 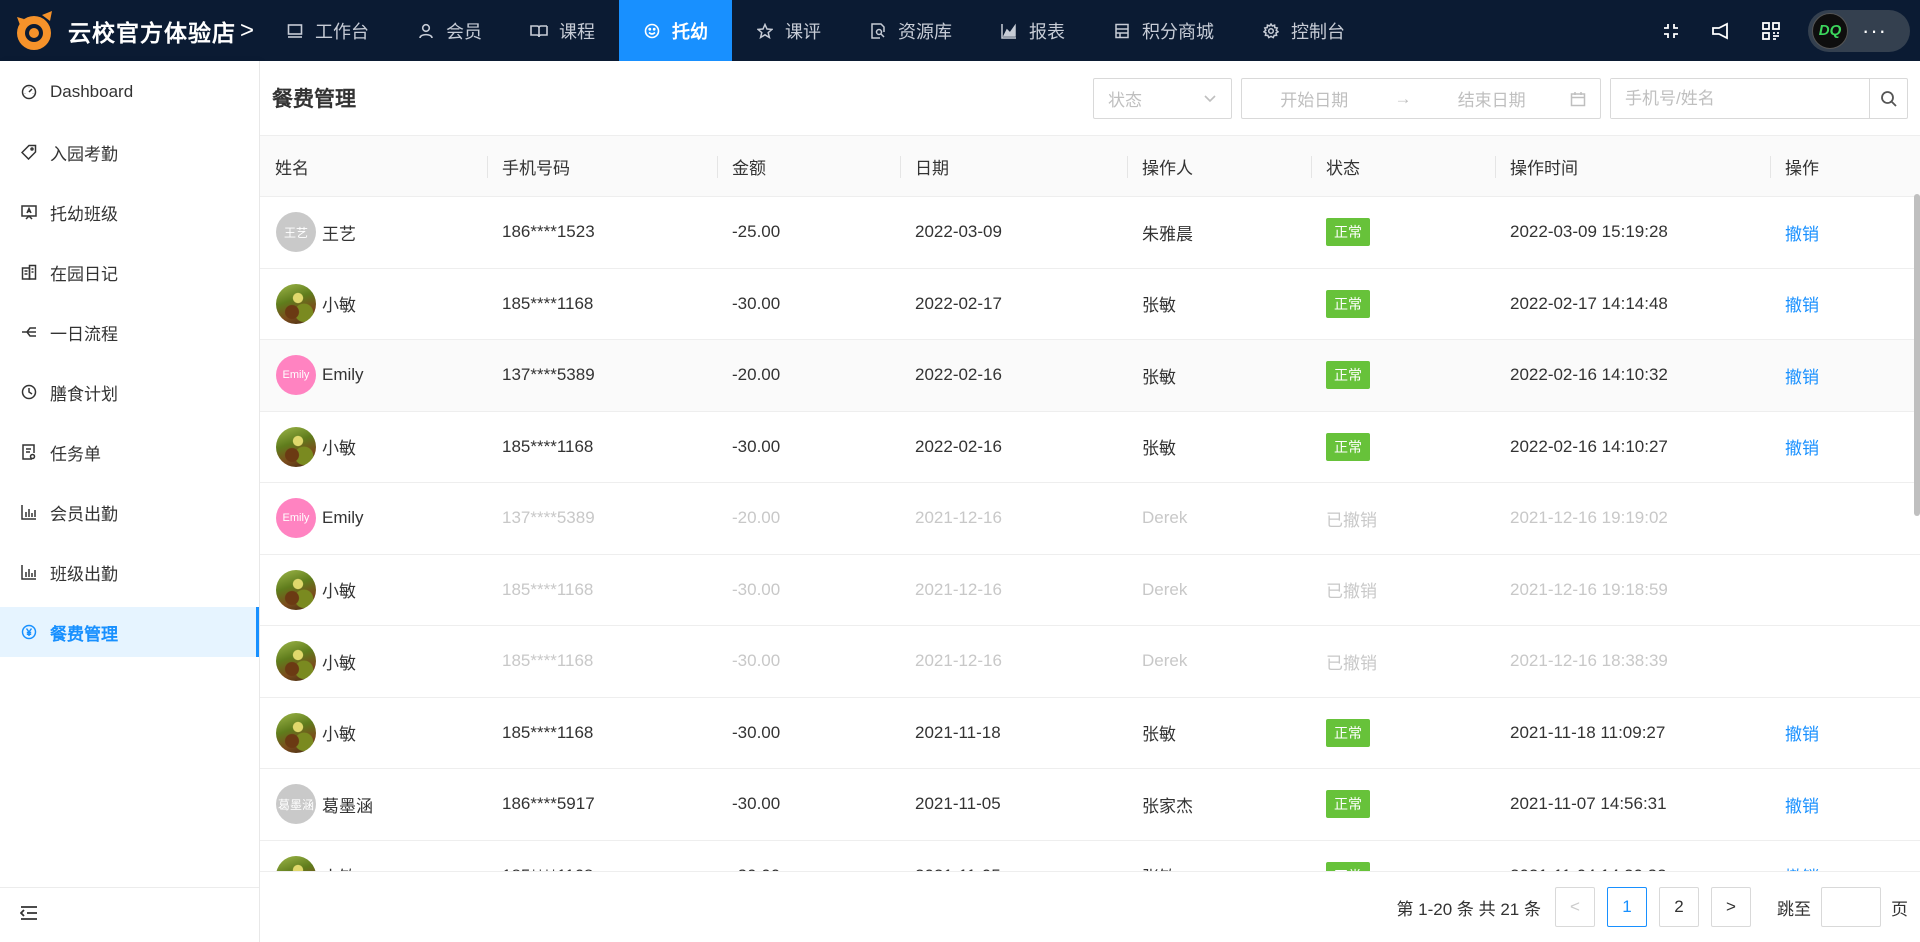 What do you see at coordinates (1888, 98) in the screenshot?
I see `search-button` at bounding box center [1888, 98].